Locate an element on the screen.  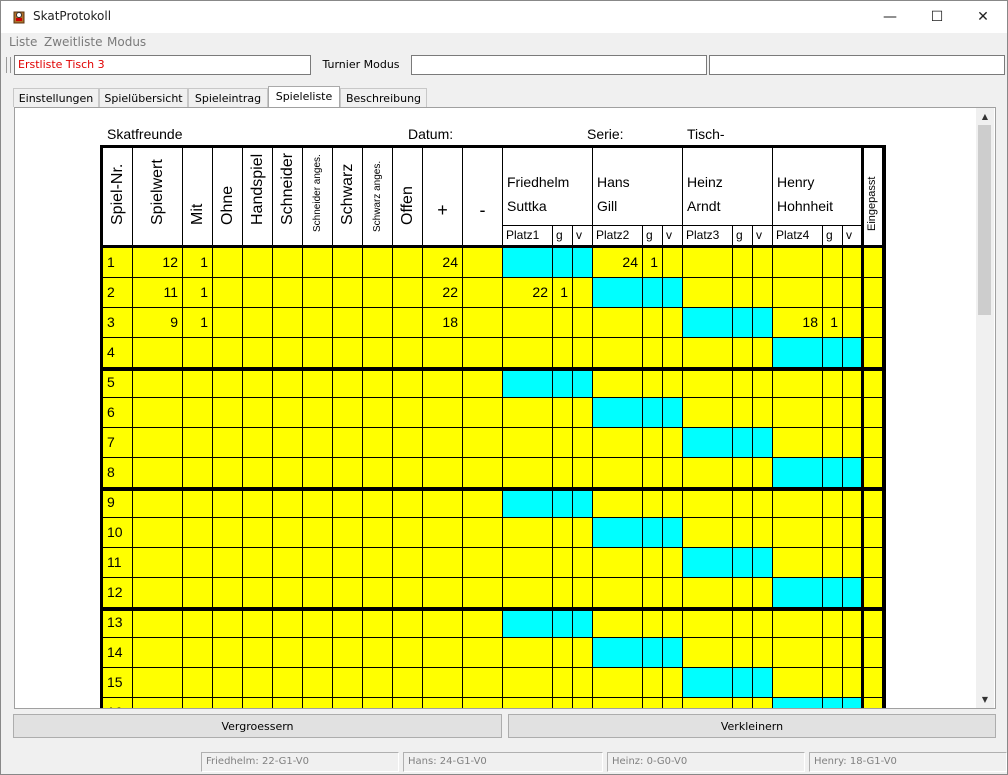
zoom-out-button: Verkleinern is located at coordinates (752, 726).